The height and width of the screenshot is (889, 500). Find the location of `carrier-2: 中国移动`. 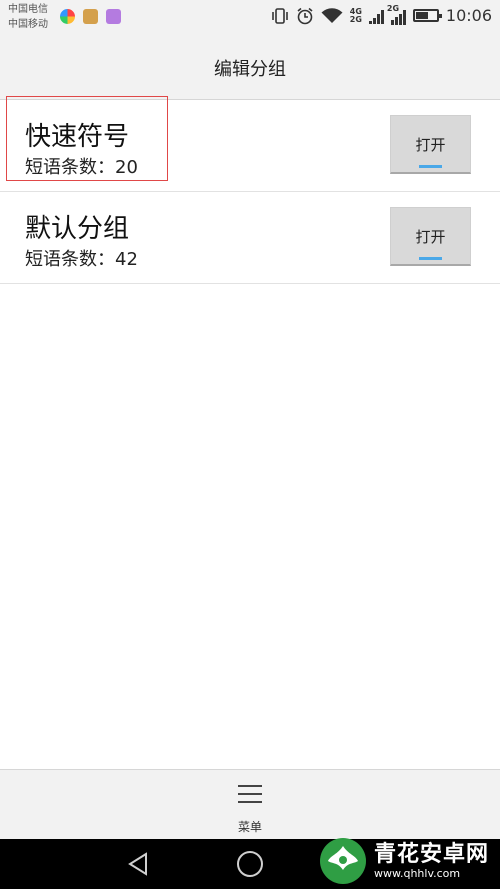

carrier-2: 中国移动 is located at coordinates (28, 24).